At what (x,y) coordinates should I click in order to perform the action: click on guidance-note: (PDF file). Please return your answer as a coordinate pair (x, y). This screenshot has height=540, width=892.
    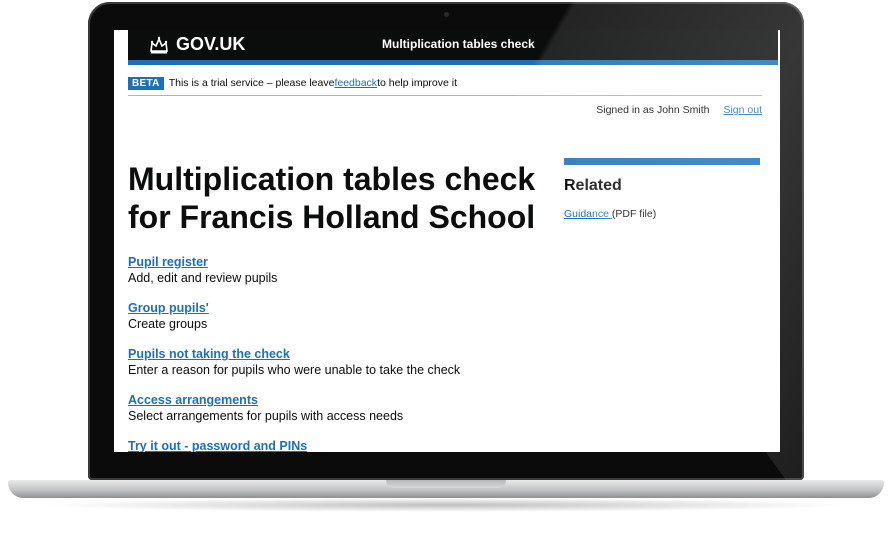
    Looking at the image, I should click on (634, 214).